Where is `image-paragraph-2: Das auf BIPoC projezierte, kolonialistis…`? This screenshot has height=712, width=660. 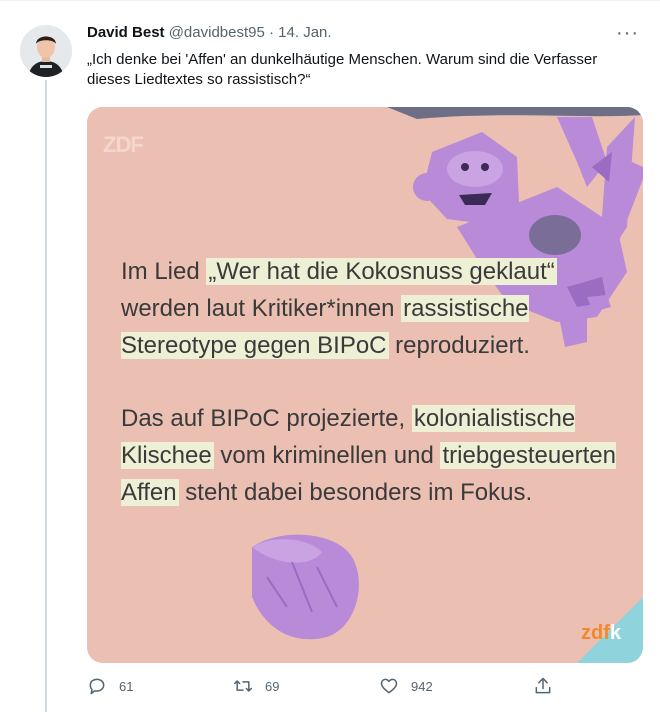
image-paragraph-2: Das auf BIPoC projezierte, kolonialistis… is located at coordinates (371, 455).